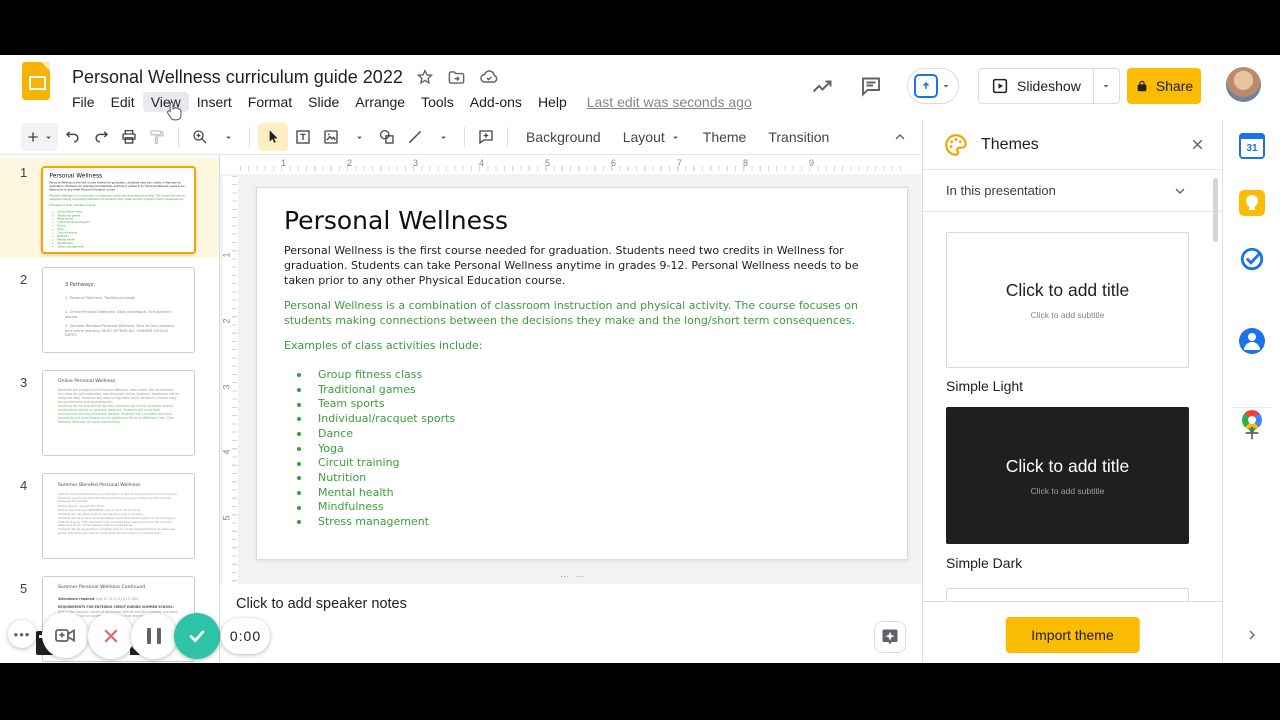 The height and width of the screenshot is (720, 1280). What do you see at coordinates (725, 137) in the screenshot?
I see `theme-button: Theme` at bounding box center [725, 137].